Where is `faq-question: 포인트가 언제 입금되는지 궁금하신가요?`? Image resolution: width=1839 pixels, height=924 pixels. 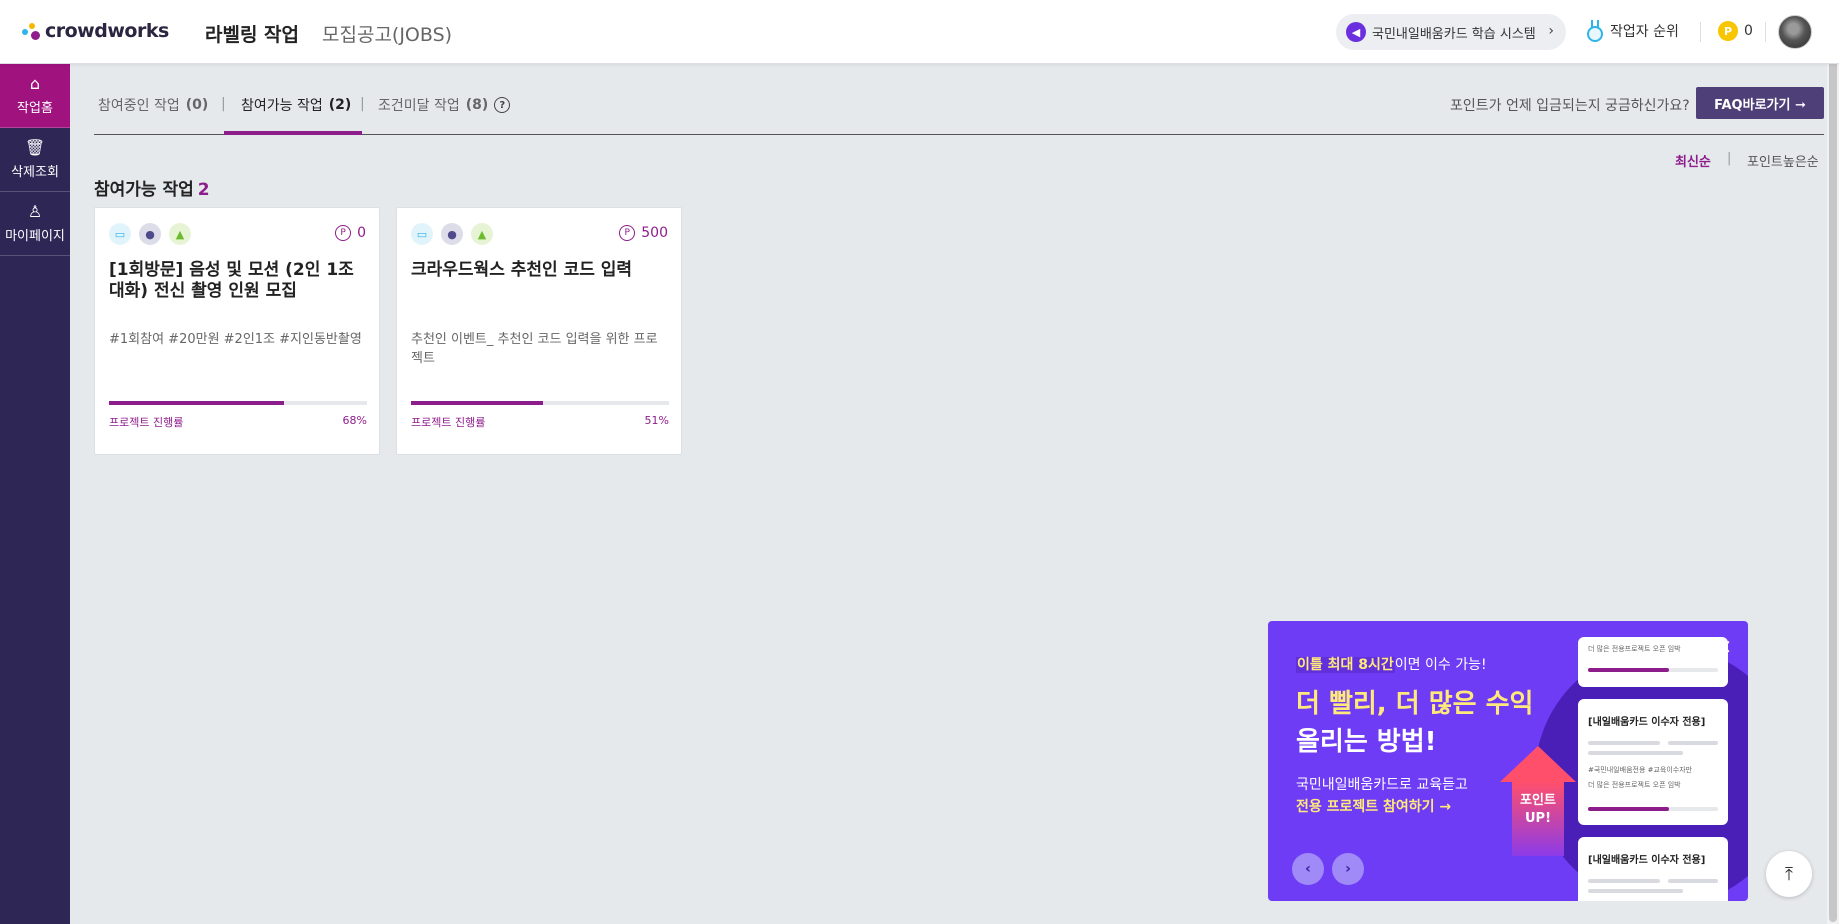 faq-question: 포인트가 언제 입금되는지 궁금하신가요? is located at coordinates (1570, 106).